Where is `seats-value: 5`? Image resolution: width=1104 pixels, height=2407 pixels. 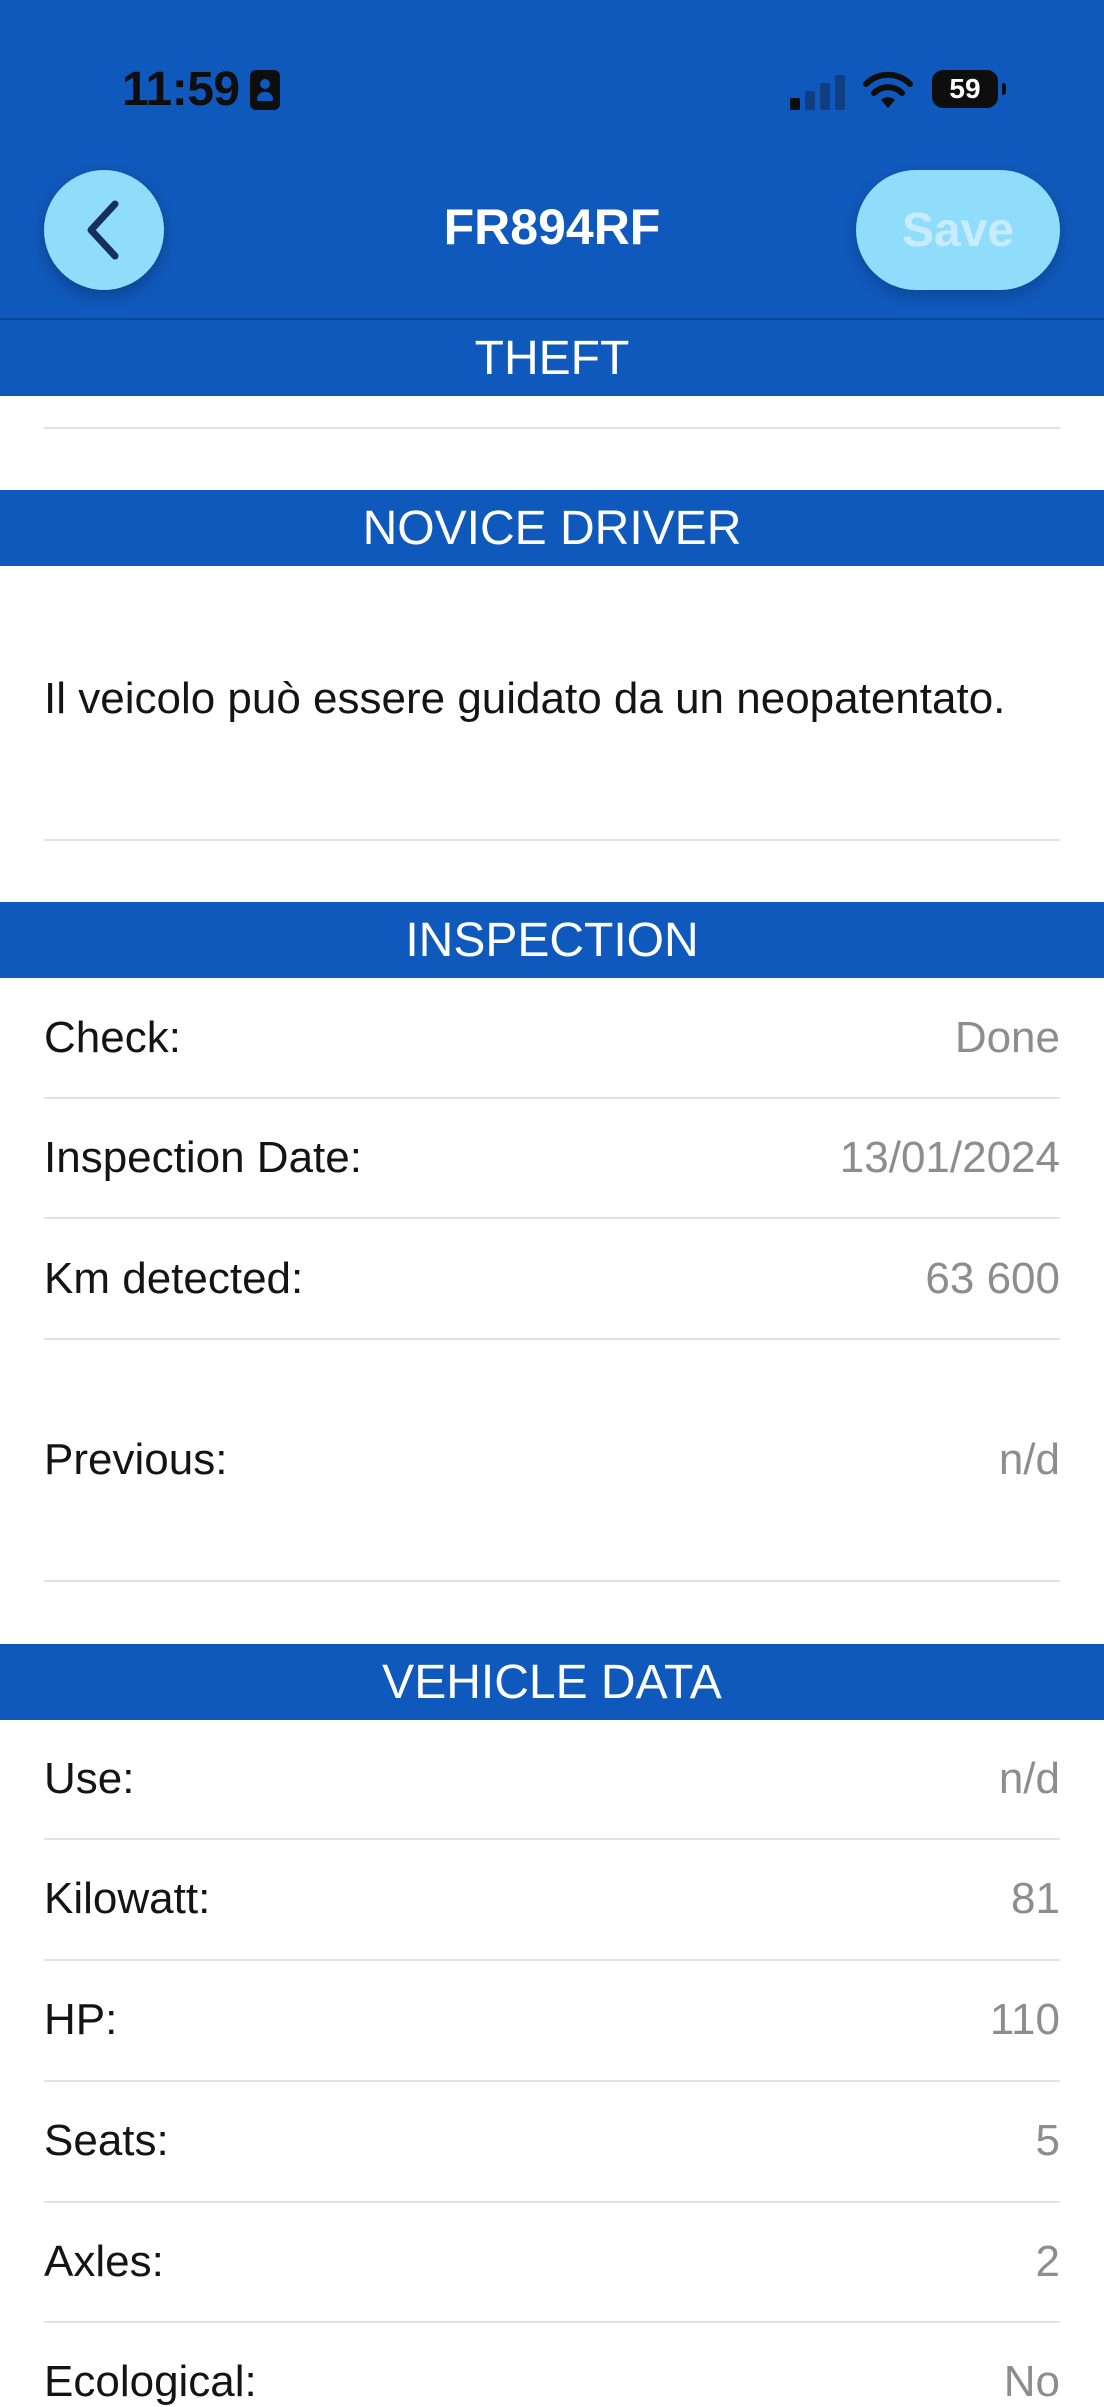
seats-value: 5 is located at coordinates (1047, 2140).